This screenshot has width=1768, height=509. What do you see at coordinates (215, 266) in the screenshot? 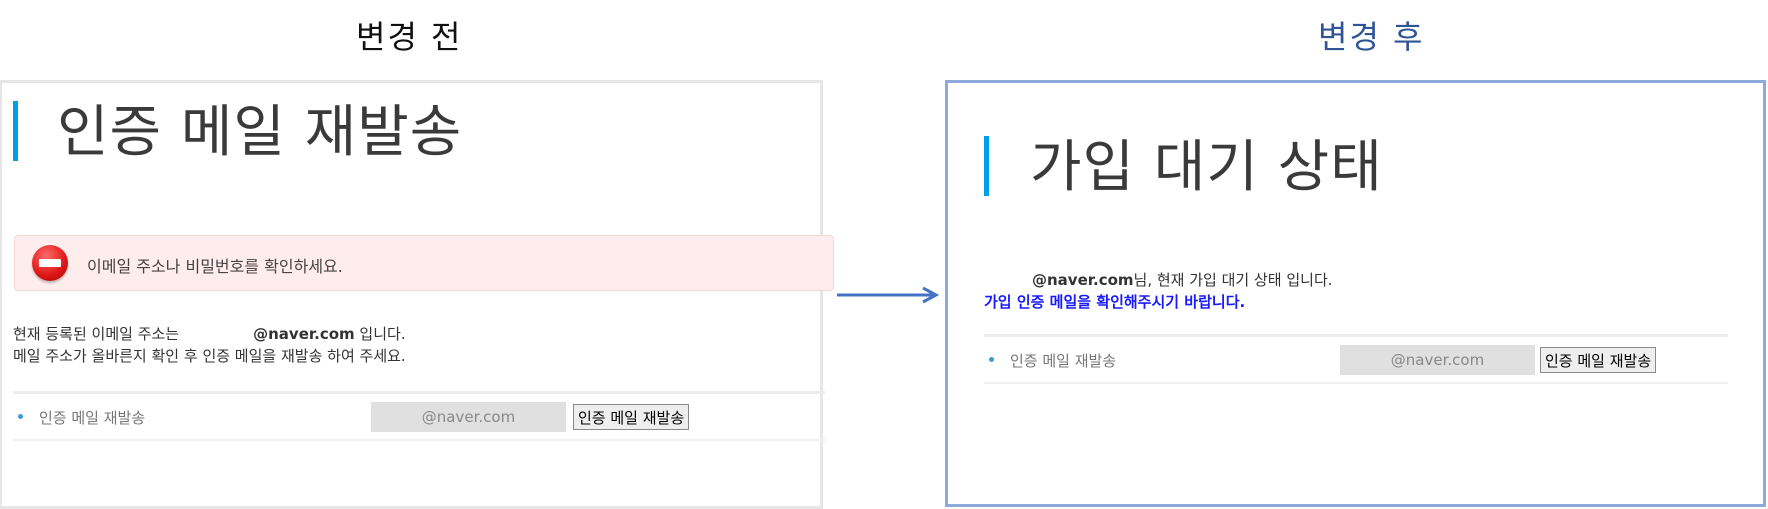
I see `alert-message: 이메일 주소나 비밀번호를 확인하세요.` at bounding box center [215, 266].